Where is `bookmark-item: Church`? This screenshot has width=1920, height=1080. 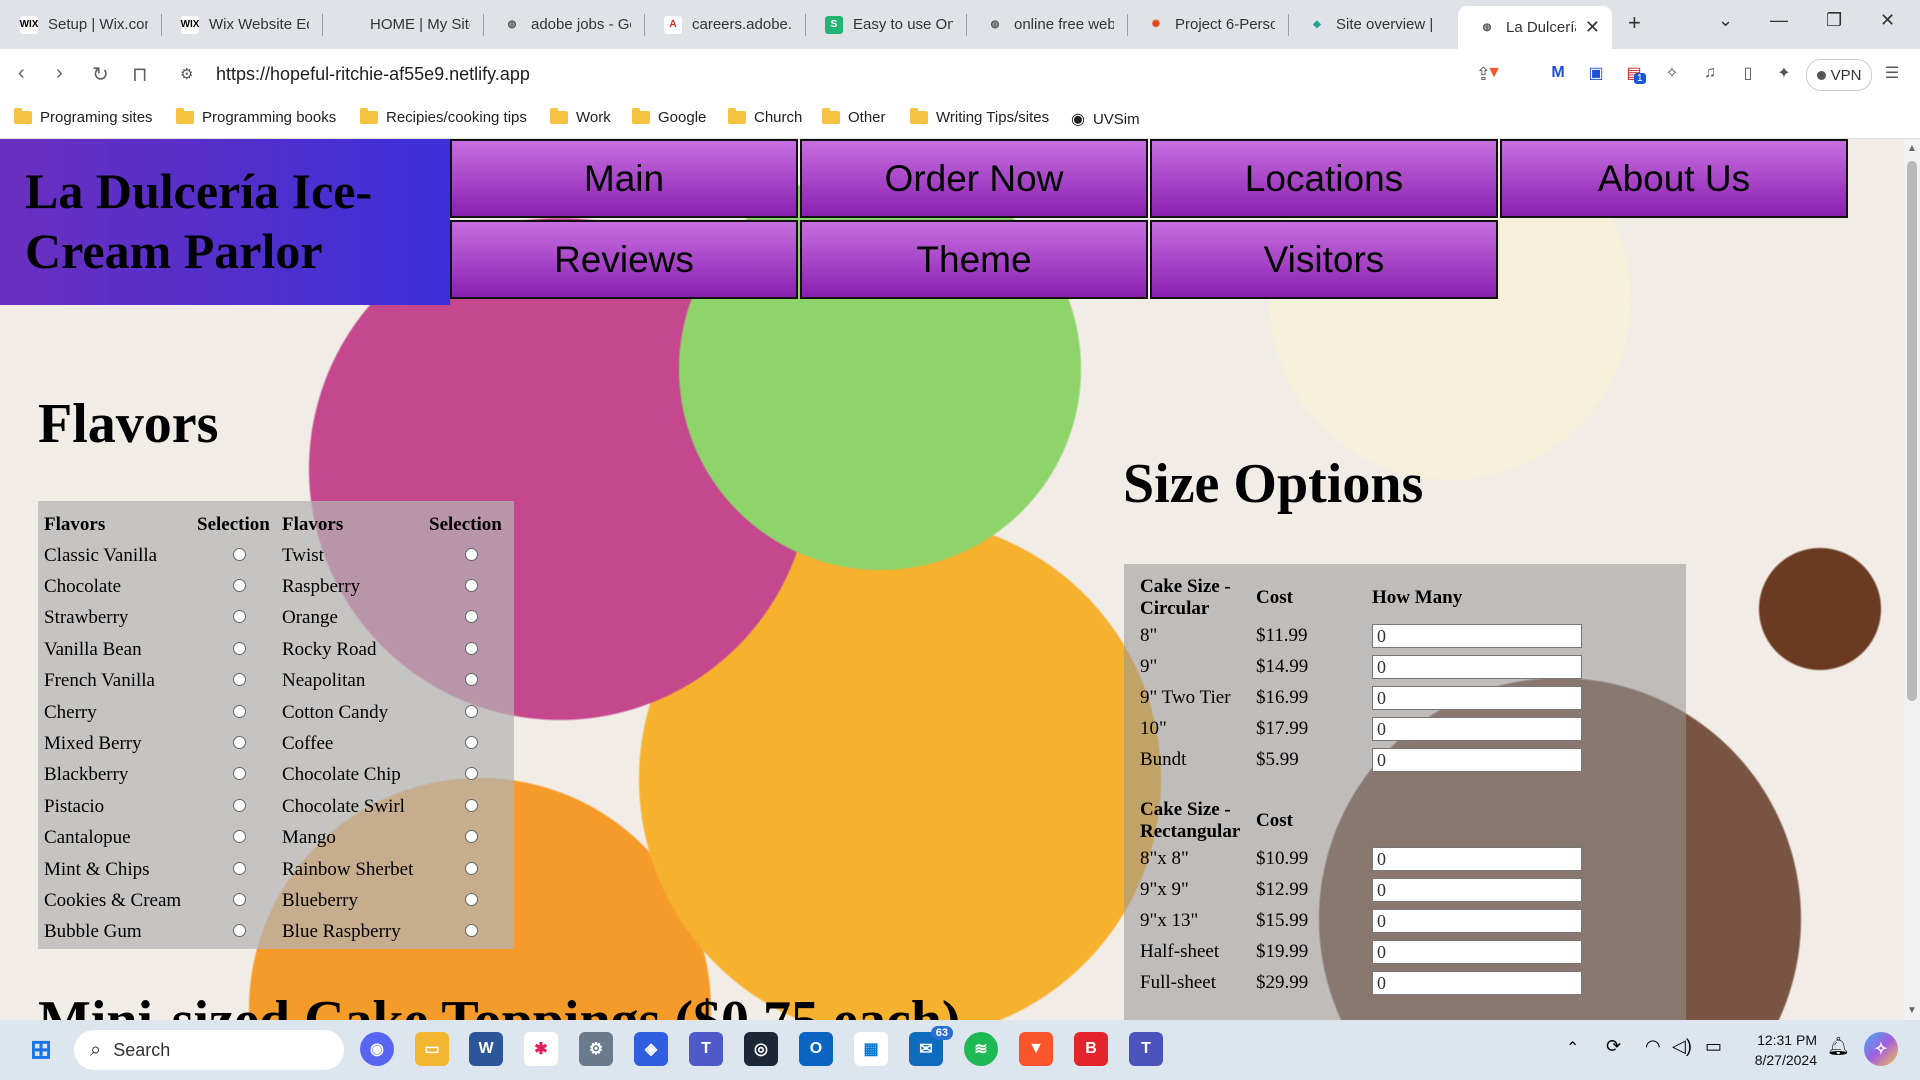
bookmark-item: Church is located at coordinates (765, 117).